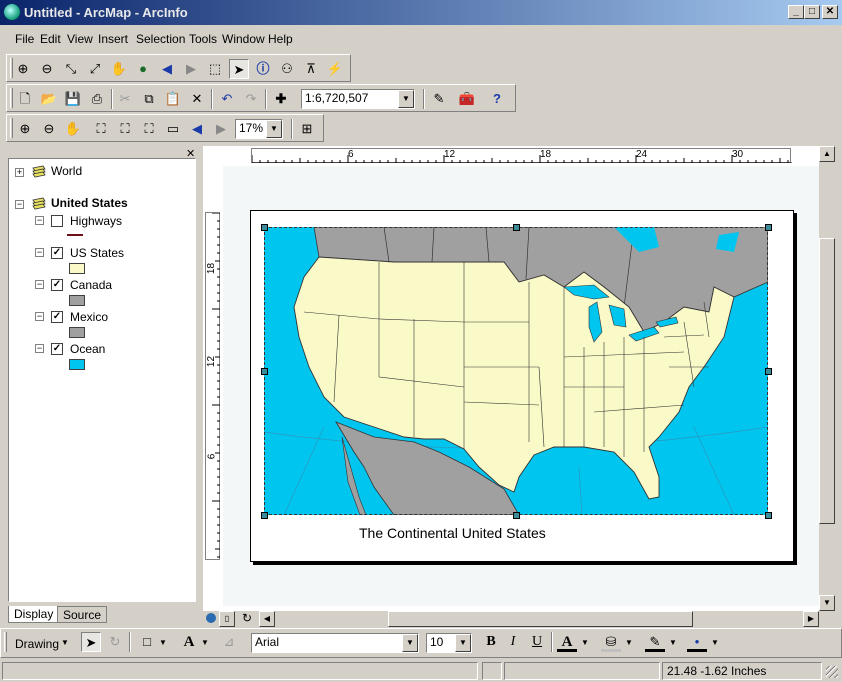 This screenshot has height=682, width=842. I want to click on menu-insert: Insert, so click(113, 39).